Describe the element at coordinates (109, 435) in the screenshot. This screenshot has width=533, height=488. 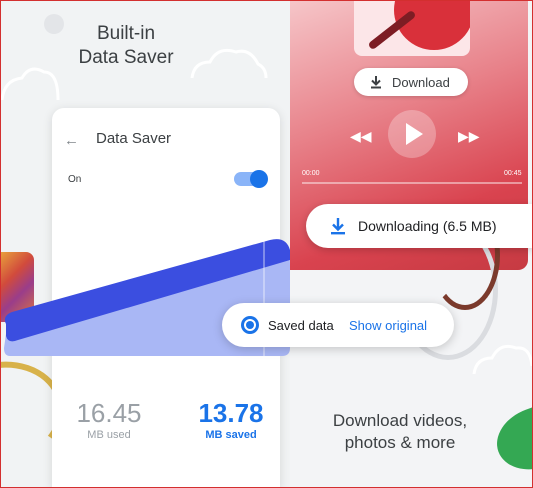
I see `mb-used-label: MB used` at that location.